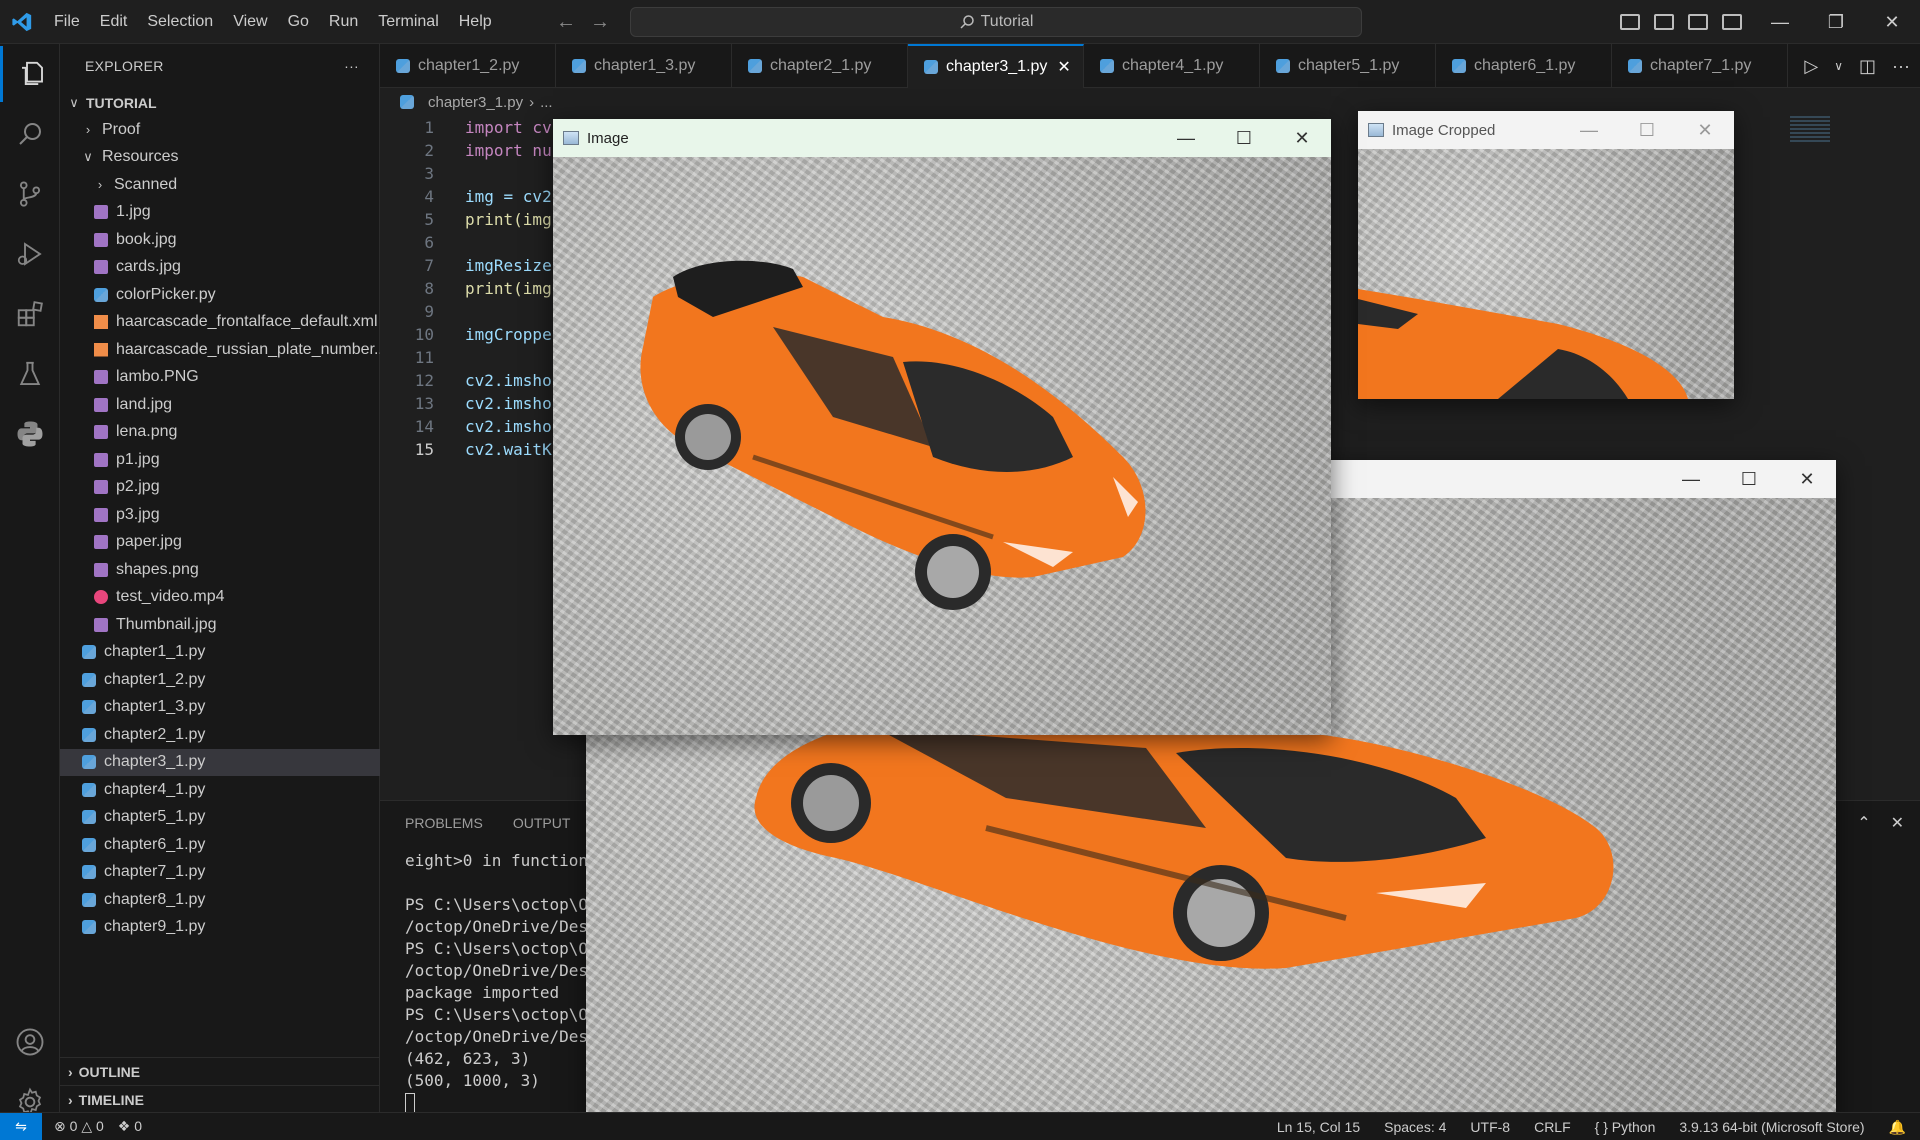 This screenshot has width=1920, height=1140. I want to click on toggle-secondary-sidebar-icon, so click(1698, 22).